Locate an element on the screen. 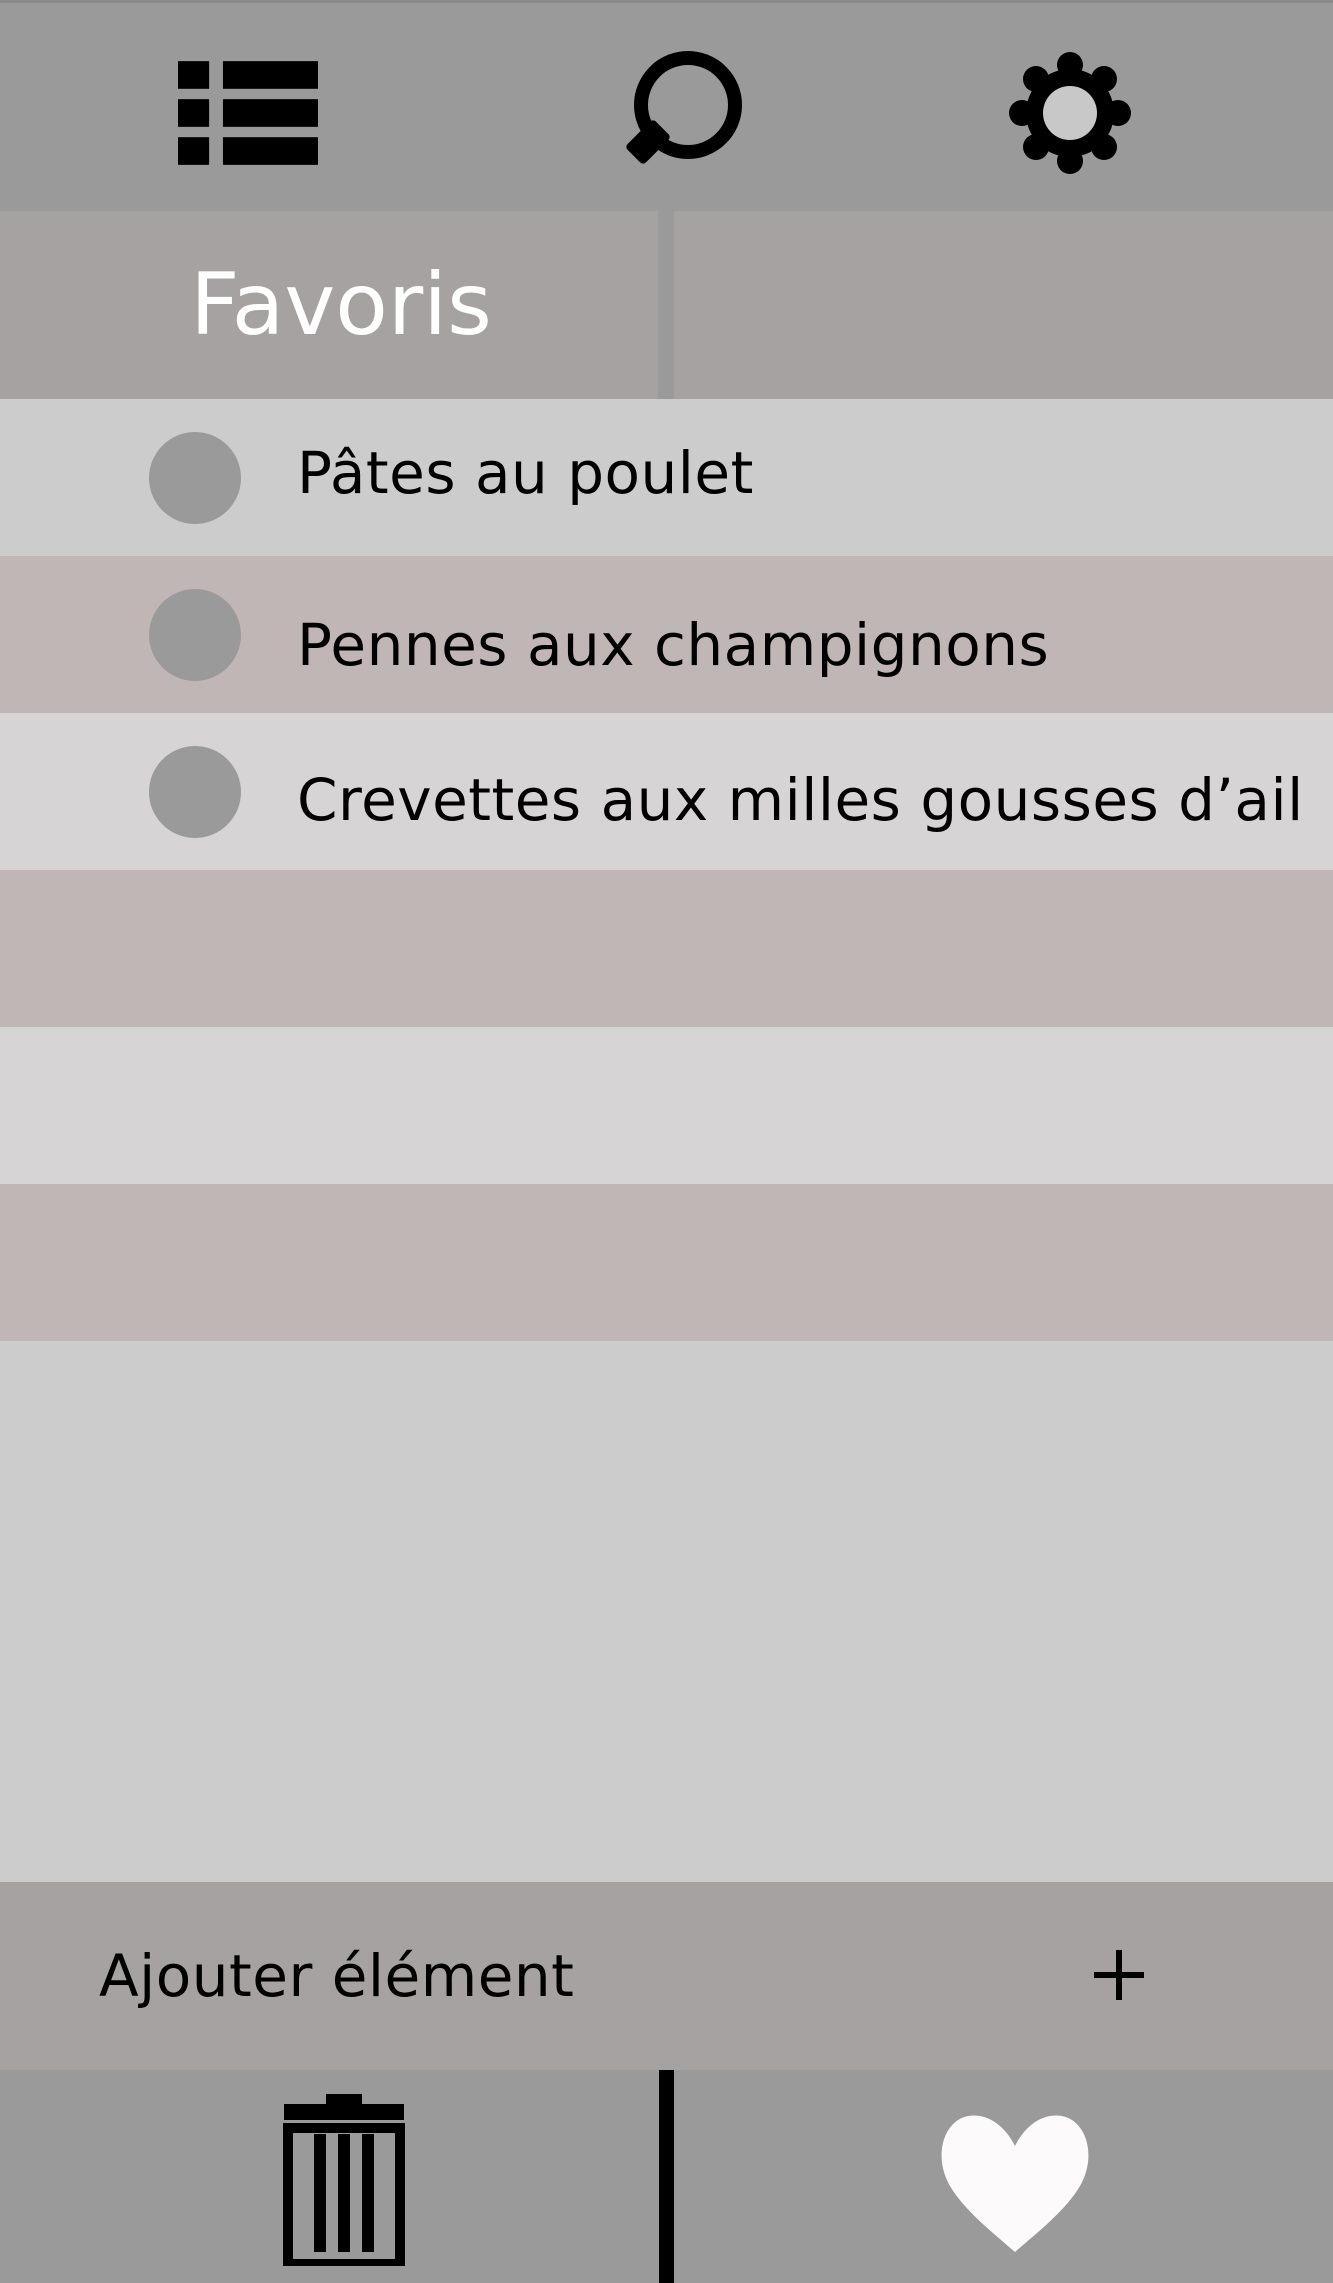 The width and height of the screenshot is (1333, 2283). list-item: Pennes aux champignons is located at coordinates (666, 634).